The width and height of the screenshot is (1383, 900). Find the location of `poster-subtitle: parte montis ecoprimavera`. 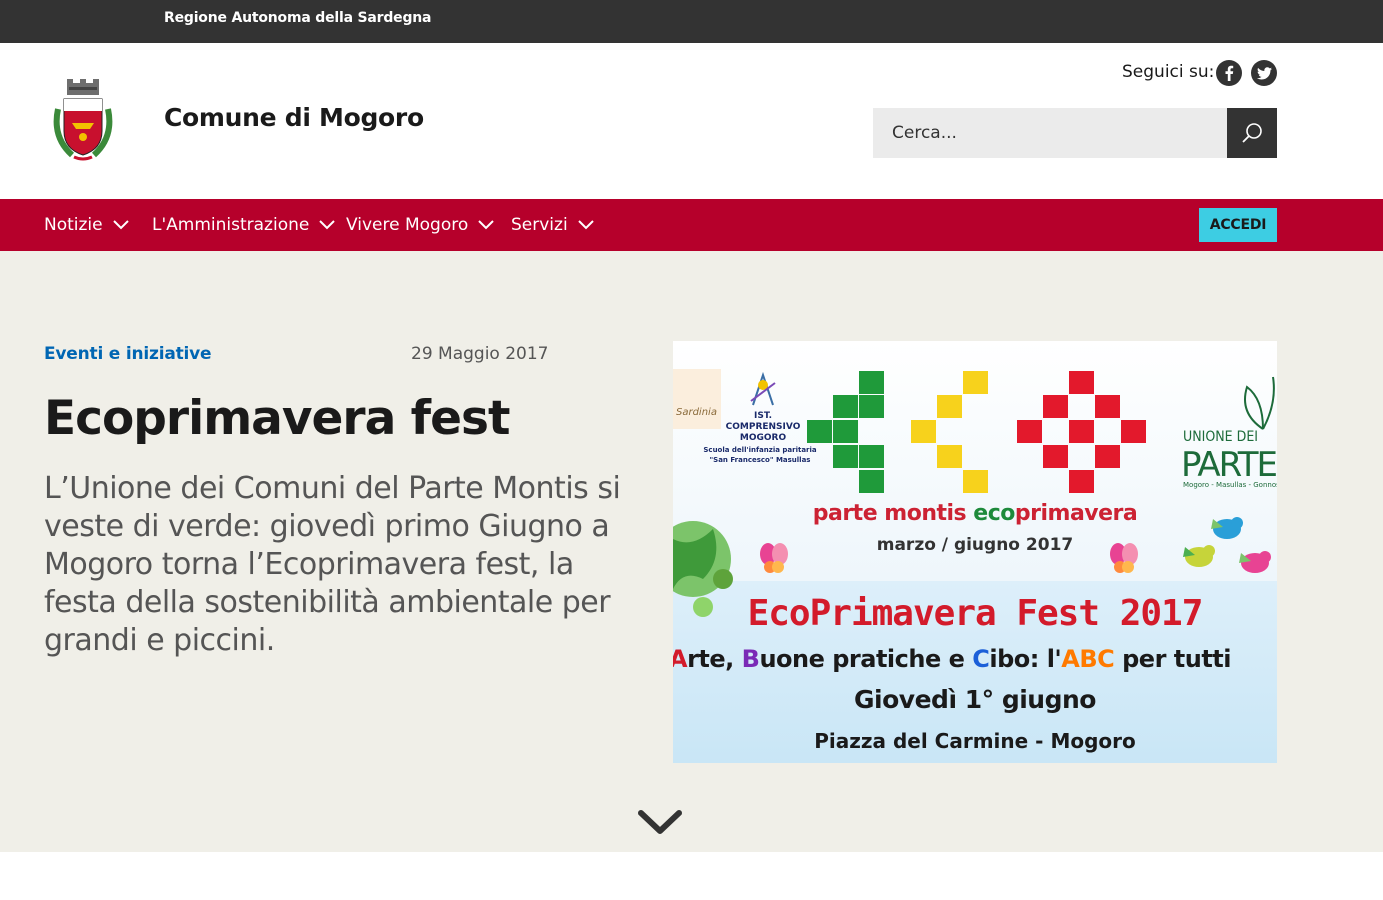

poster-subtitle: parte montis ecoprimavera is located at coordinates (975, 513).